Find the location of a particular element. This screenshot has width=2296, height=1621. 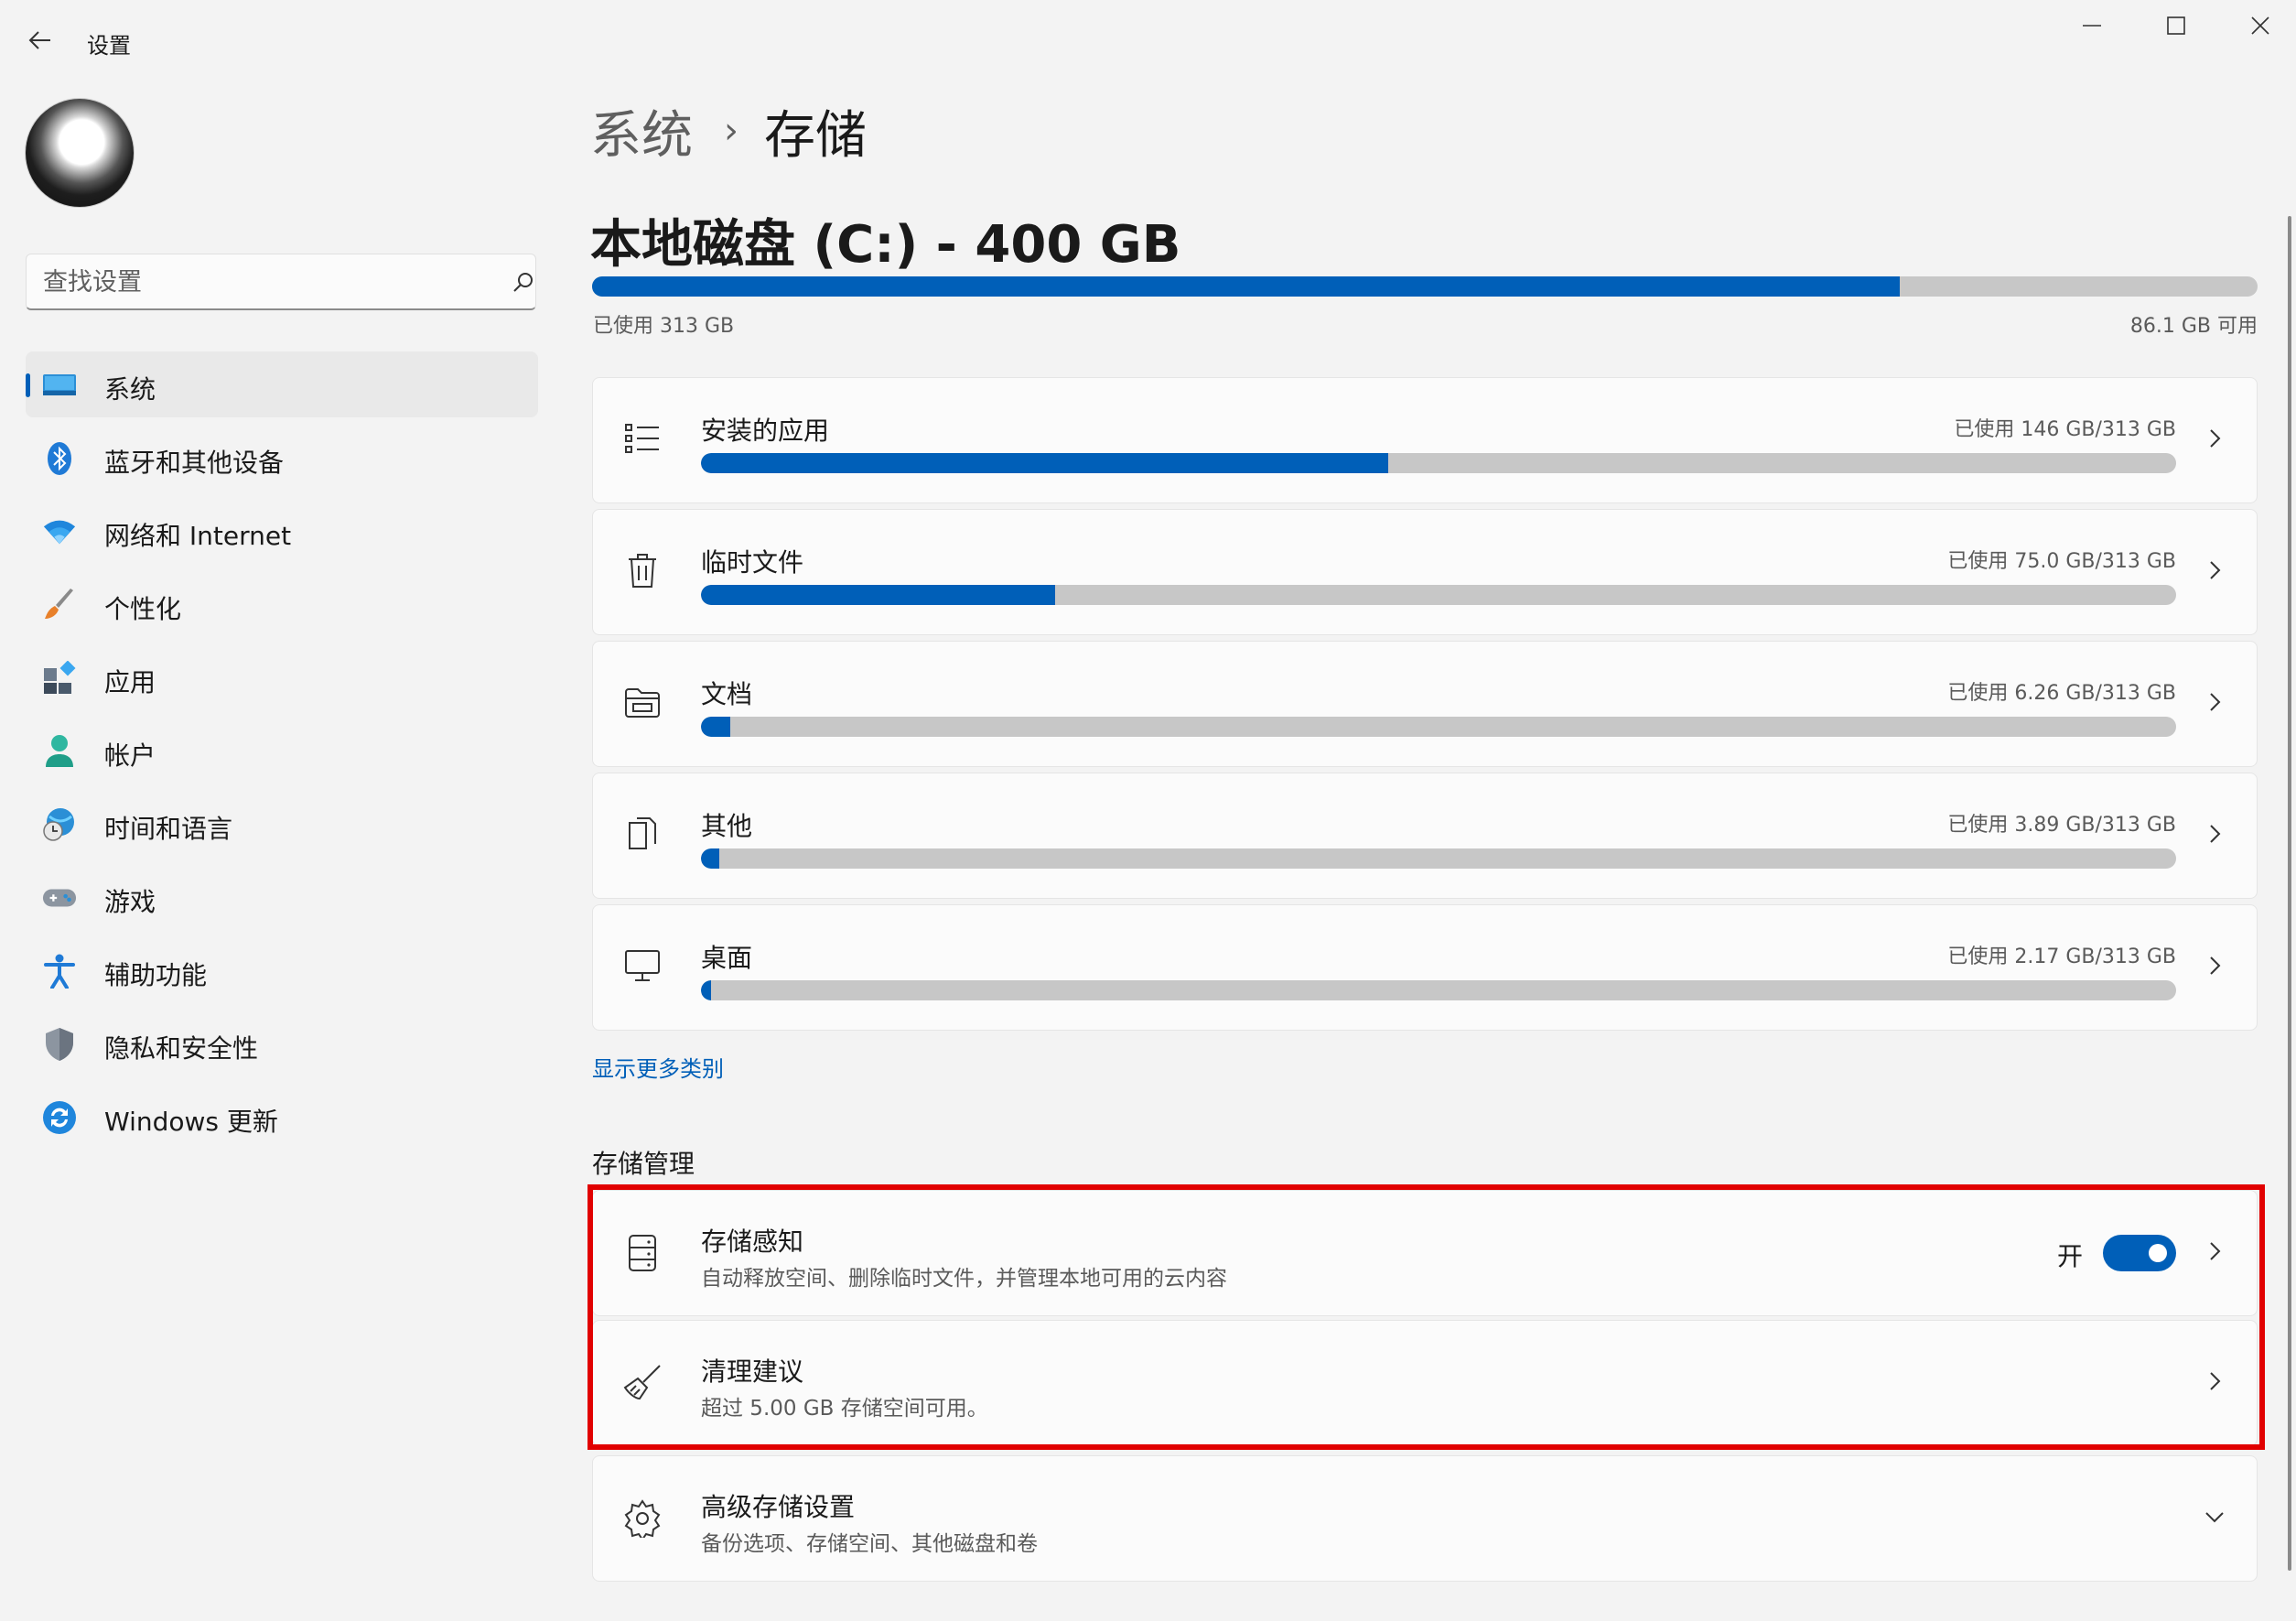

sidebar-item-bluetooth: 蓝牙和其他设备 is located at coordinates (282, 458).